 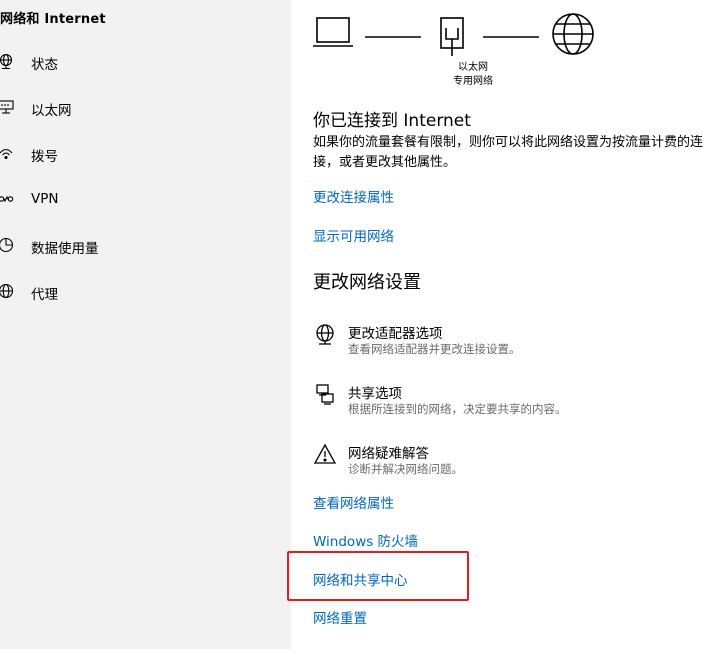 What do you see at coordinates (473, 81) in the screenshot?
I see `diagram-caption-profile: 专用网络` at bounding box center [473, 81].